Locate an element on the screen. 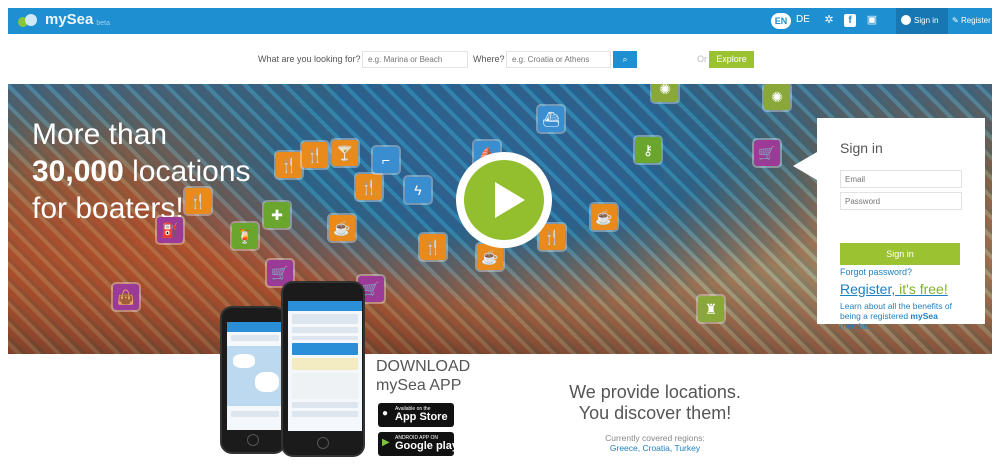 This screenshot has width=994, height=466. signin-submit-button: Sign in is located at coordinates (900, 254).